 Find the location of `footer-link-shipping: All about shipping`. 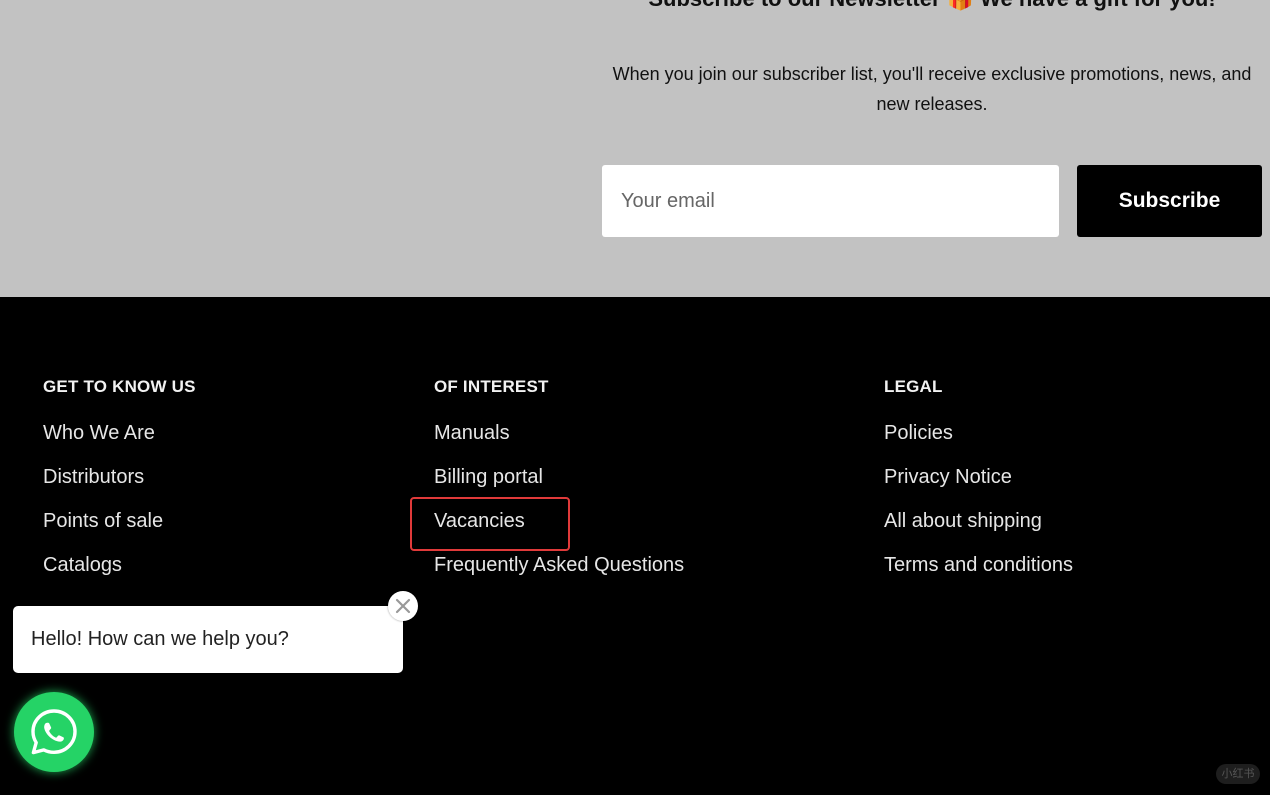

footer-link-shipping: All about shipping is located at coordinates (963, 521).